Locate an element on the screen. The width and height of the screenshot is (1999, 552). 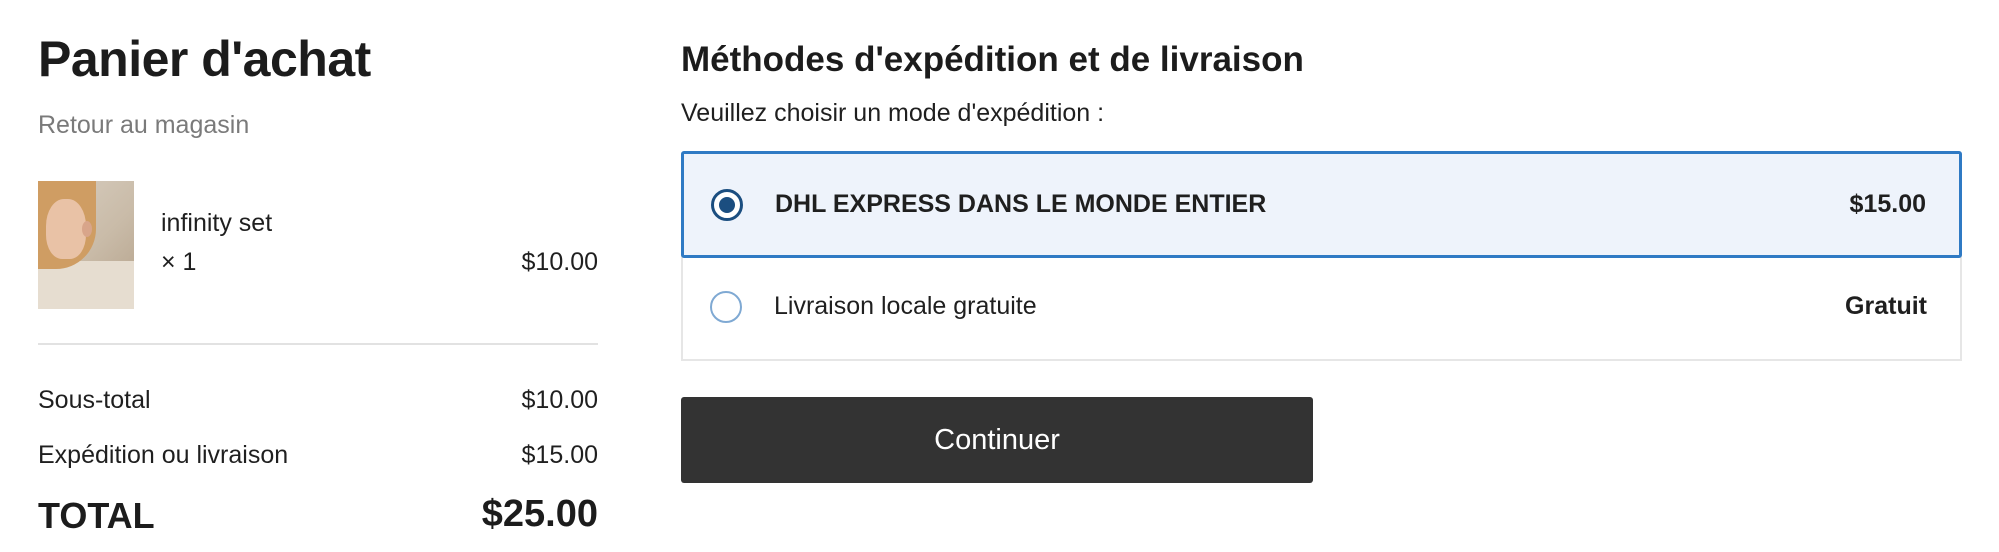
shipping-label: Expédition ou livraison is located at coordinates (163, 455).